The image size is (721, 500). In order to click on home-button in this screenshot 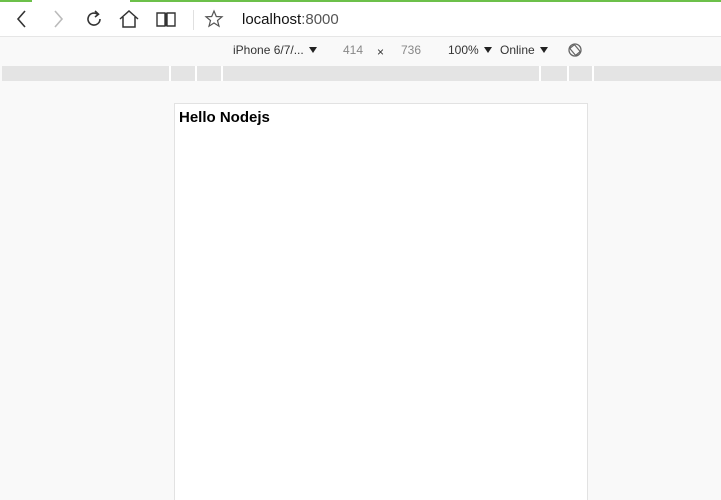, I will do `click(129, 19)`.